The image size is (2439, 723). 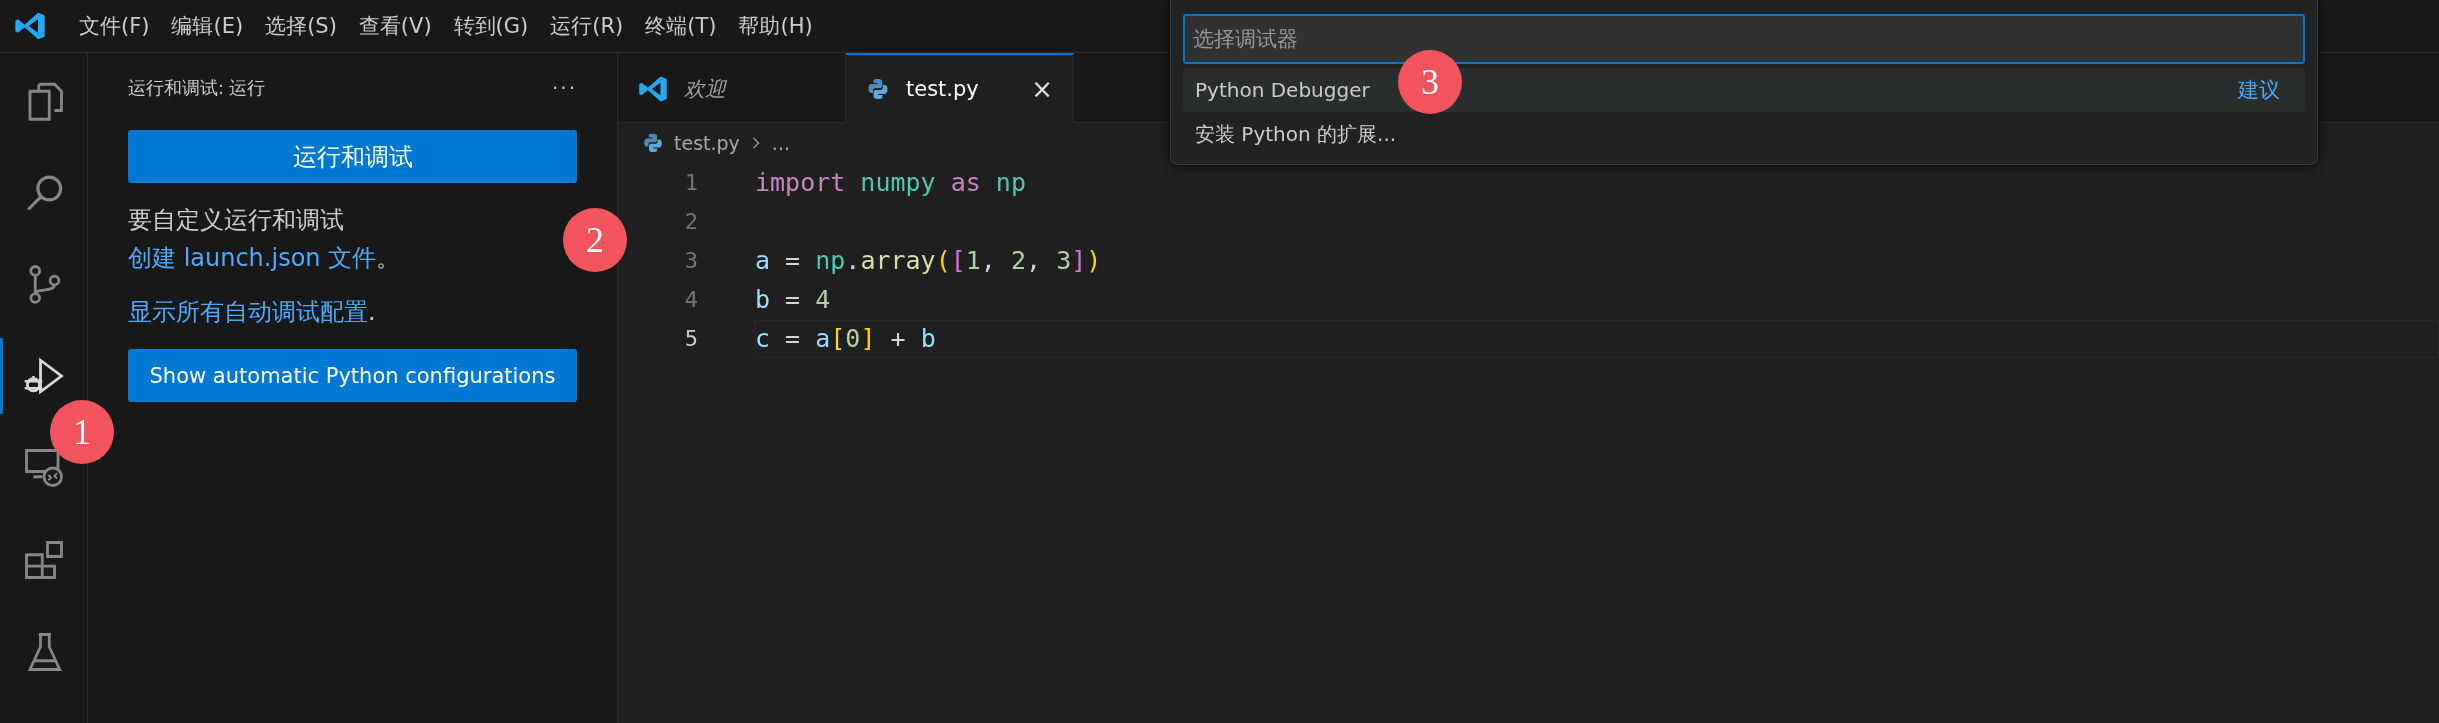 I want to click on blocks-icon, so click(x=43, y=560).